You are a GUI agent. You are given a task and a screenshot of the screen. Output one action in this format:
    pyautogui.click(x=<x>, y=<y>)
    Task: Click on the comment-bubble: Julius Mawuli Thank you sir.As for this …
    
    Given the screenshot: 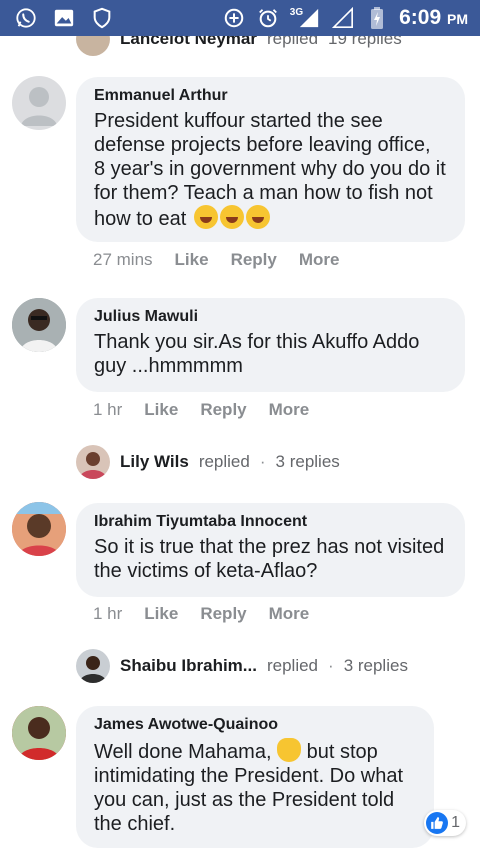 What is the action you would take?
    pyautogui.click(x=270, y=345)
    